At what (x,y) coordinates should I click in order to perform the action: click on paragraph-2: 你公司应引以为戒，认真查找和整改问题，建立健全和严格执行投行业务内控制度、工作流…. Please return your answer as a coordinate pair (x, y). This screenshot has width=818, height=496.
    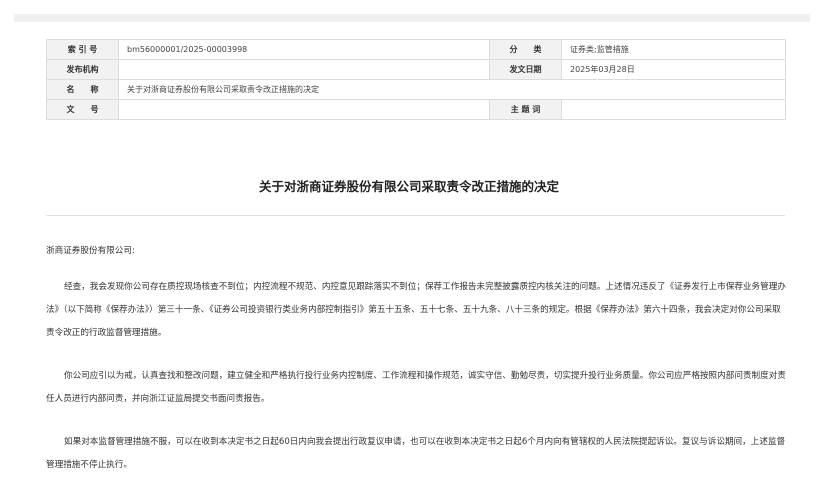
    Looking at the image, I should click on (416, 387).